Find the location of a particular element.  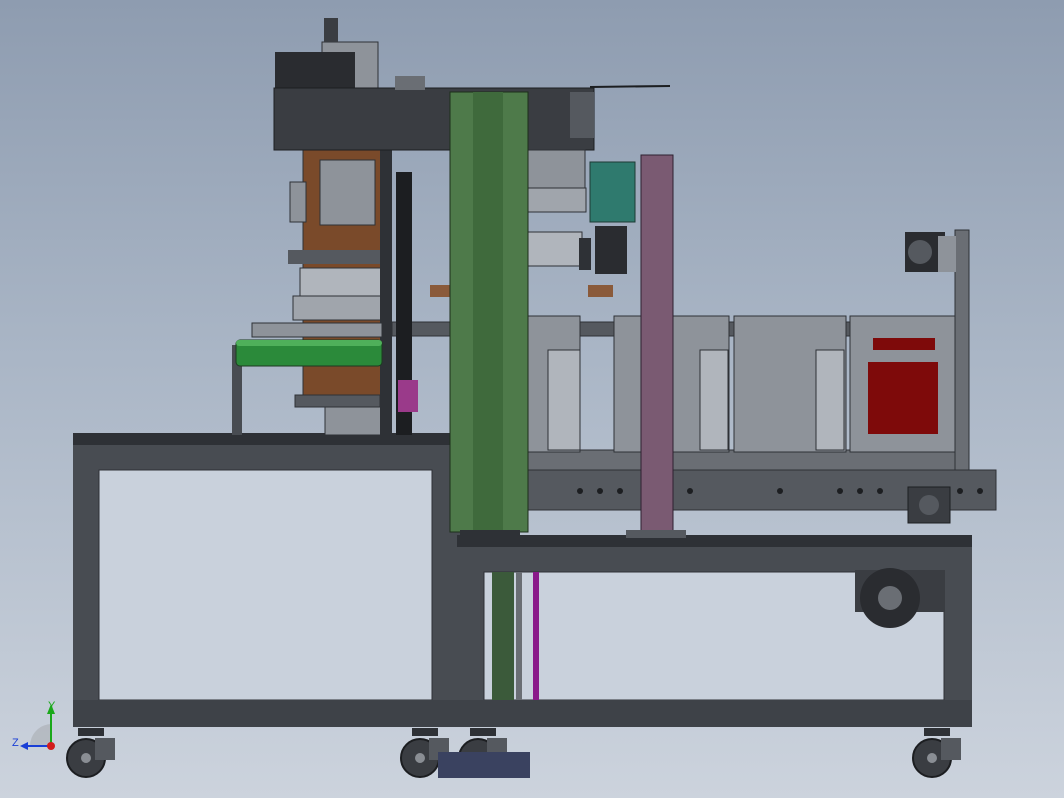

teal-motor is located at coordinates (612, 192).